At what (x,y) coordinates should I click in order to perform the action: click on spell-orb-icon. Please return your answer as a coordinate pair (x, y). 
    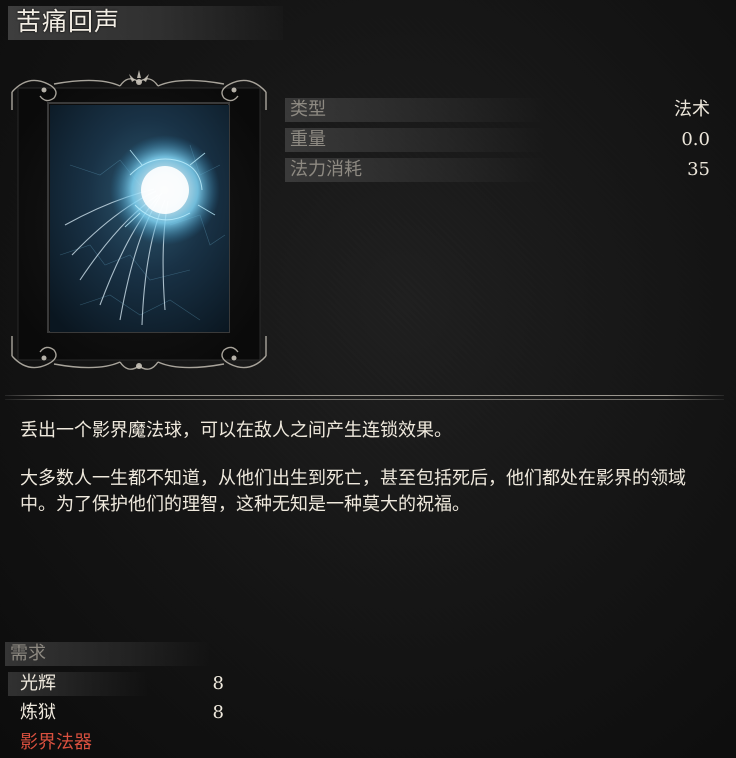
    Looking at the image, I should click on (139, 218).